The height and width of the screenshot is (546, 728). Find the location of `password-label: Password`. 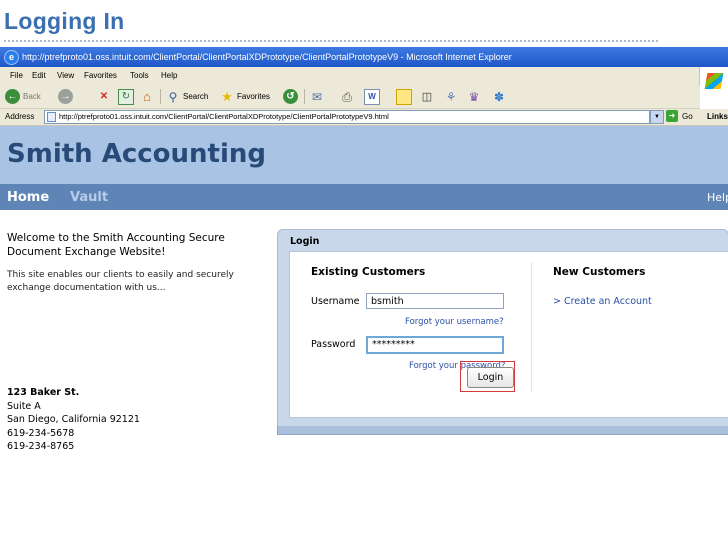

password-label: Password is located at coordinates (333, 344).